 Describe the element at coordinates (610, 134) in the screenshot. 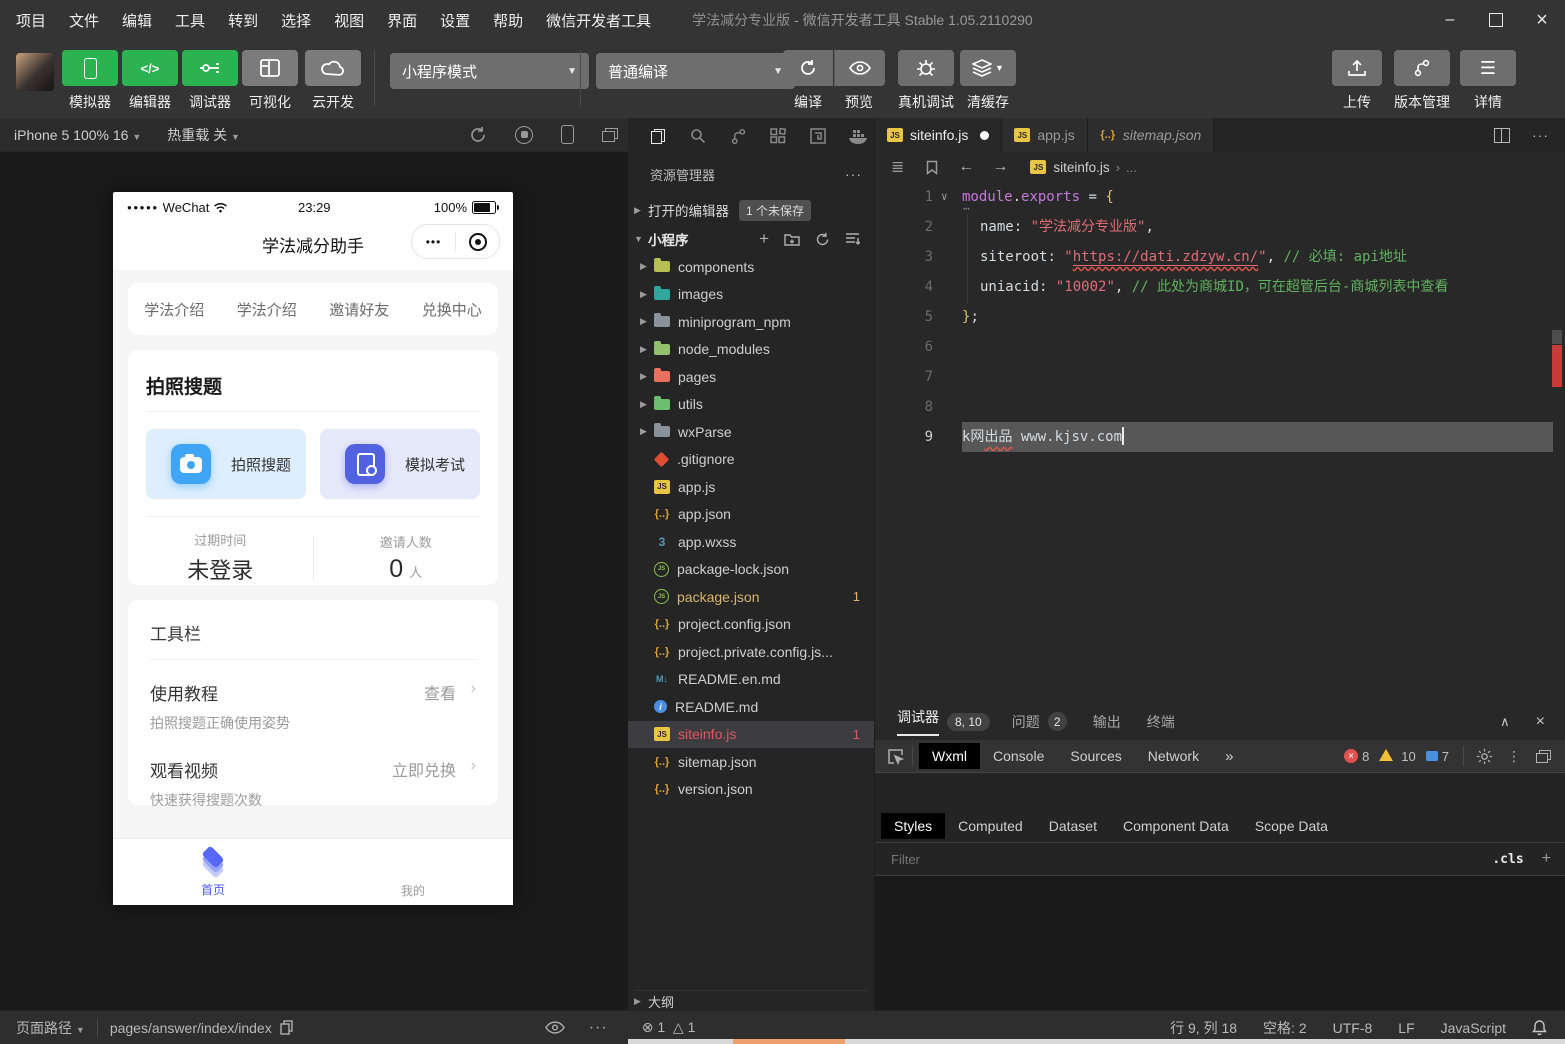

I see `multi-window-icon` at that location.